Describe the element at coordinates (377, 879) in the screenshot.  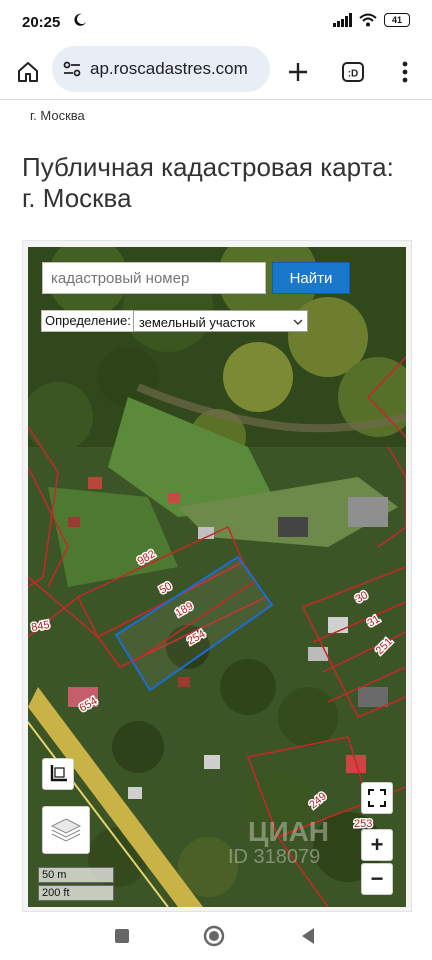
I see `zoom-out-button: −` at that location.